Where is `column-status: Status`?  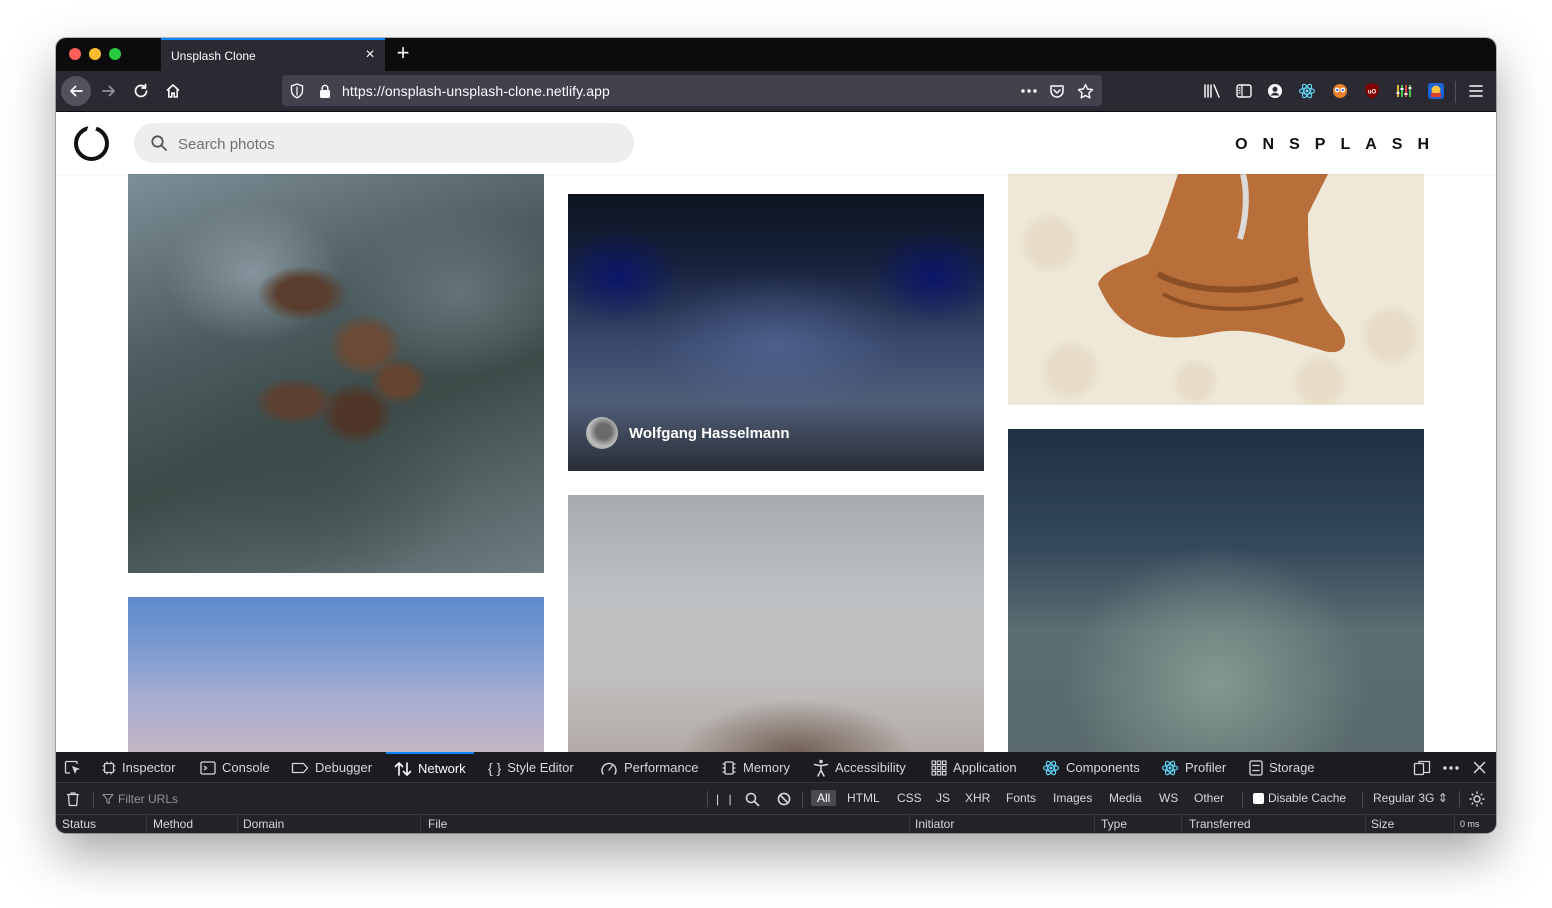 column-status: Status is located at coordinates (79, 824).